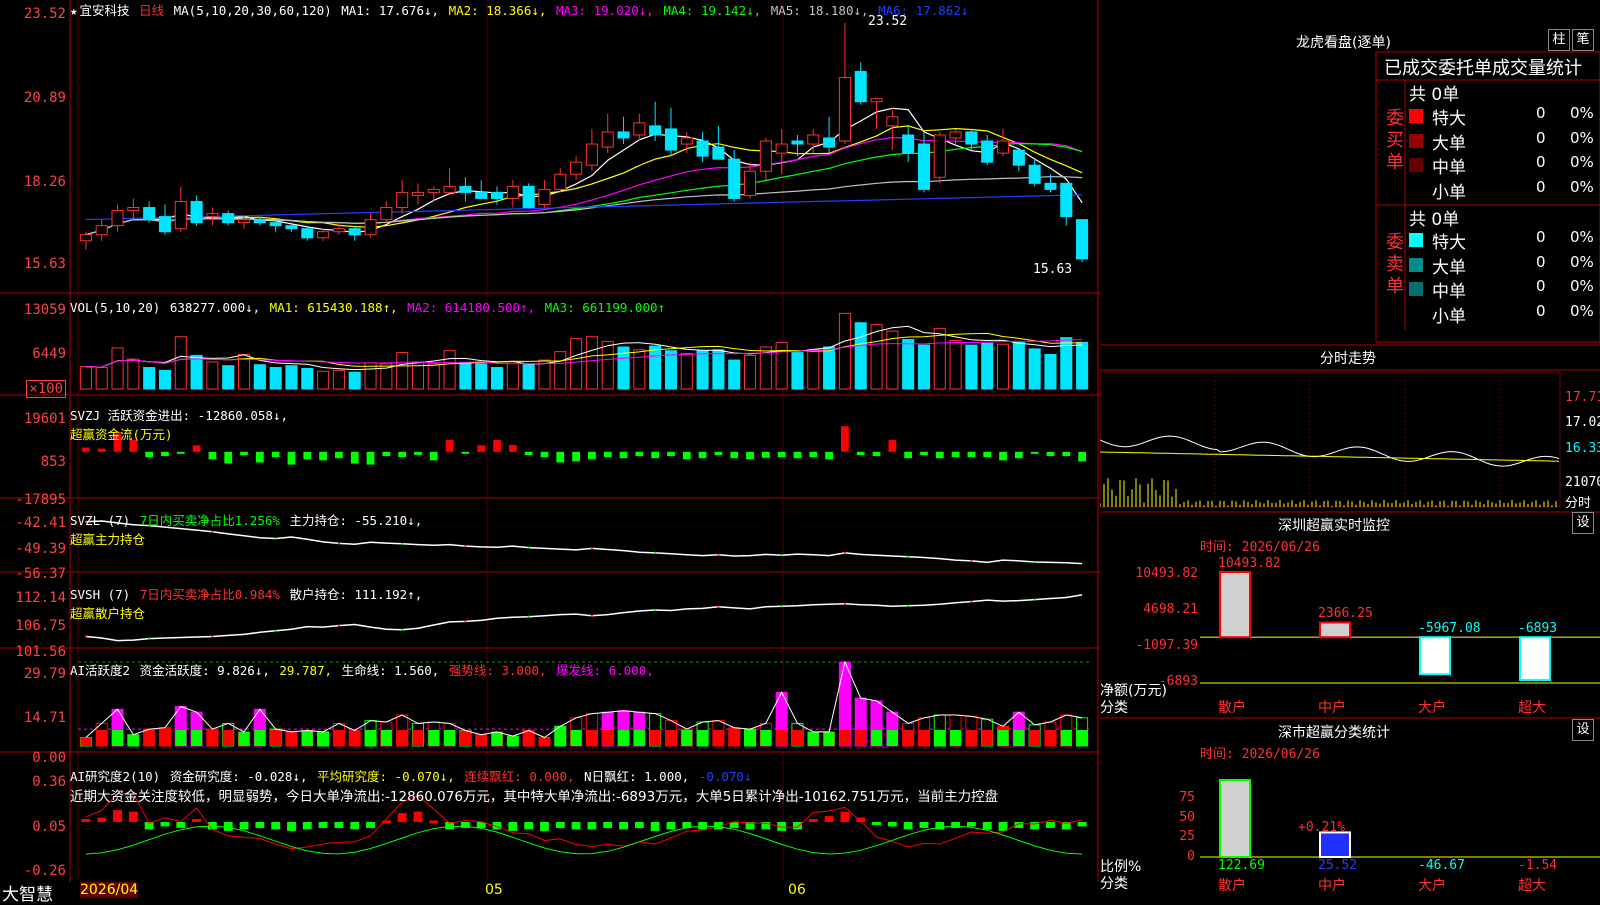 This screenshot has height=905, width=1600. Describe the element at coordinates (1232, 708) in the screenshot. I see `monitor-category-0: 散户` at that location.